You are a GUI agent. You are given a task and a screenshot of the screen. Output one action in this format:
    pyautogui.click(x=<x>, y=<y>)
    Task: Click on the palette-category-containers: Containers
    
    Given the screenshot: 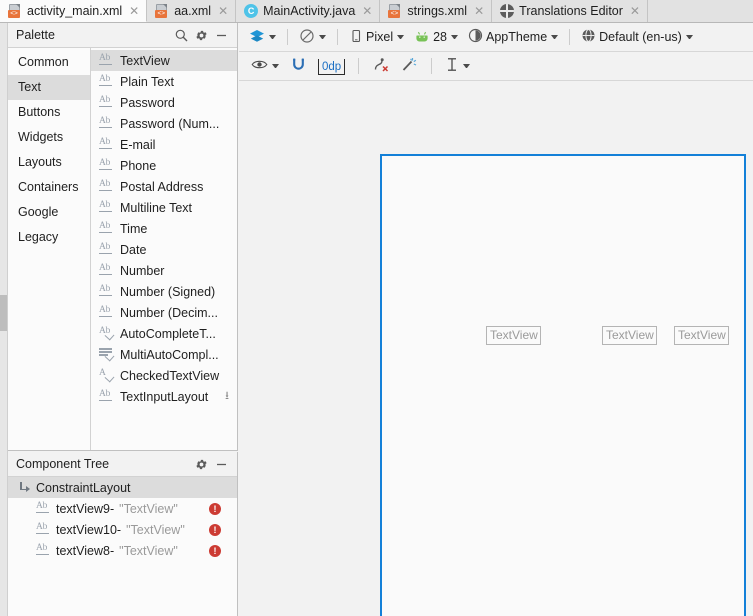 What is the action you would take?
    pyautogui.click(x=49, y=187)
    